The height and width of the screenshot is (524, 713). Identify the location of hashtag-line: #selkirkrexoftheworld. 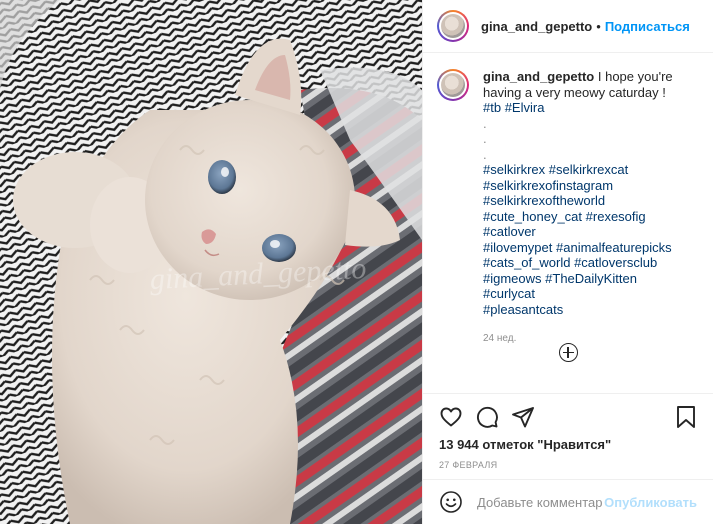
(583, 201).